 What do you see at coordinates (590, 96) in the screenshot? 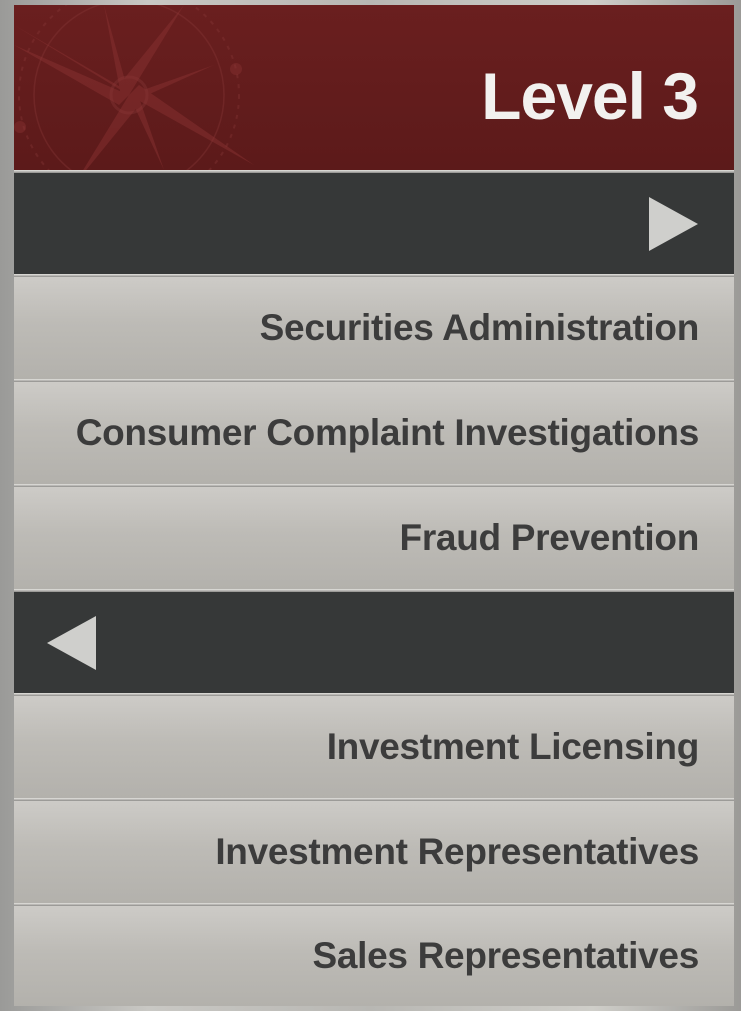
I see `level-title: Level 3` at bounding box center [590, 96].